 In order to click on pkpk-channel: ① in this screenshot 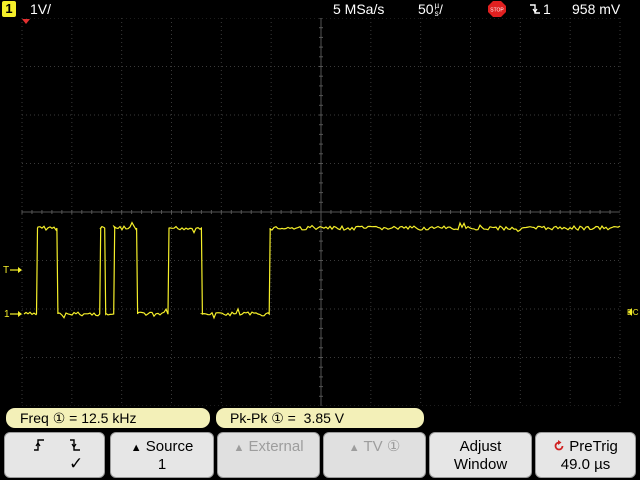, I will do `click(277, 418)`.